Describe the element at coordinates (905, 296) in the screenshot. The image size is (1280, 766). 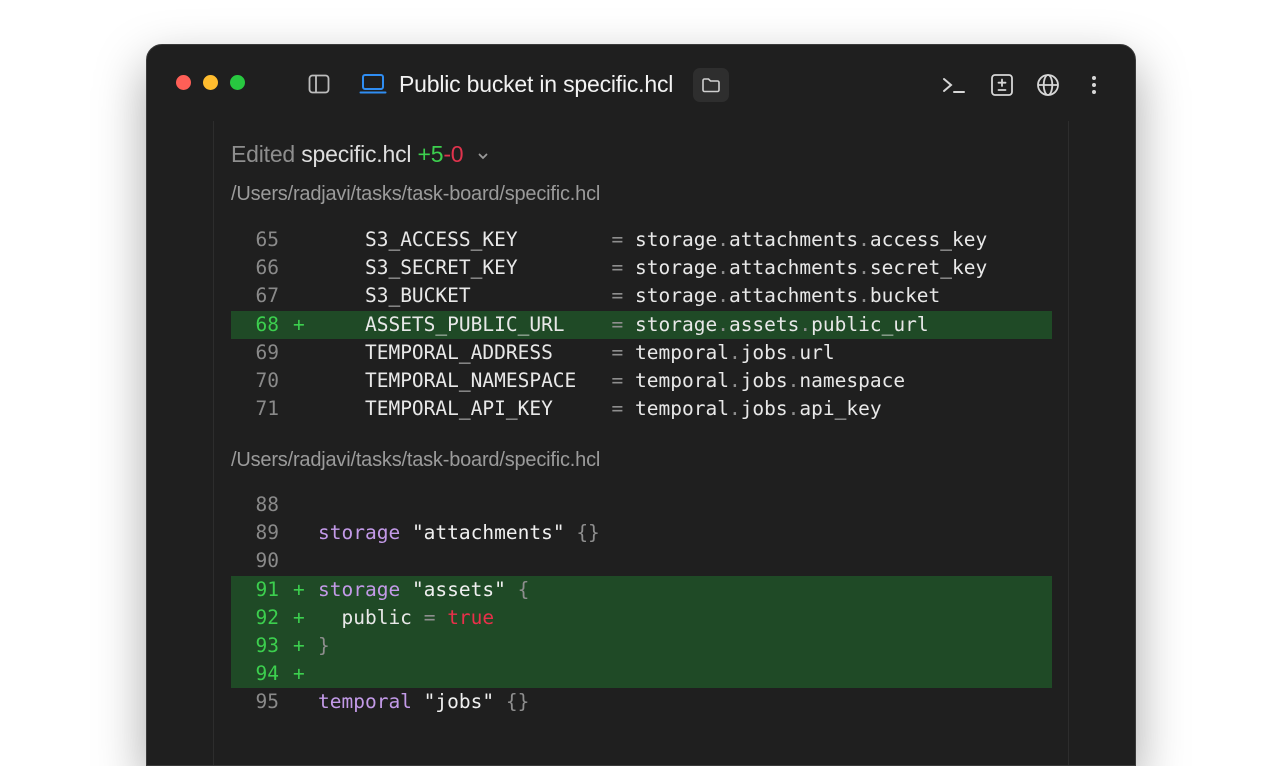
I see `reference-part: bucket` at that location.